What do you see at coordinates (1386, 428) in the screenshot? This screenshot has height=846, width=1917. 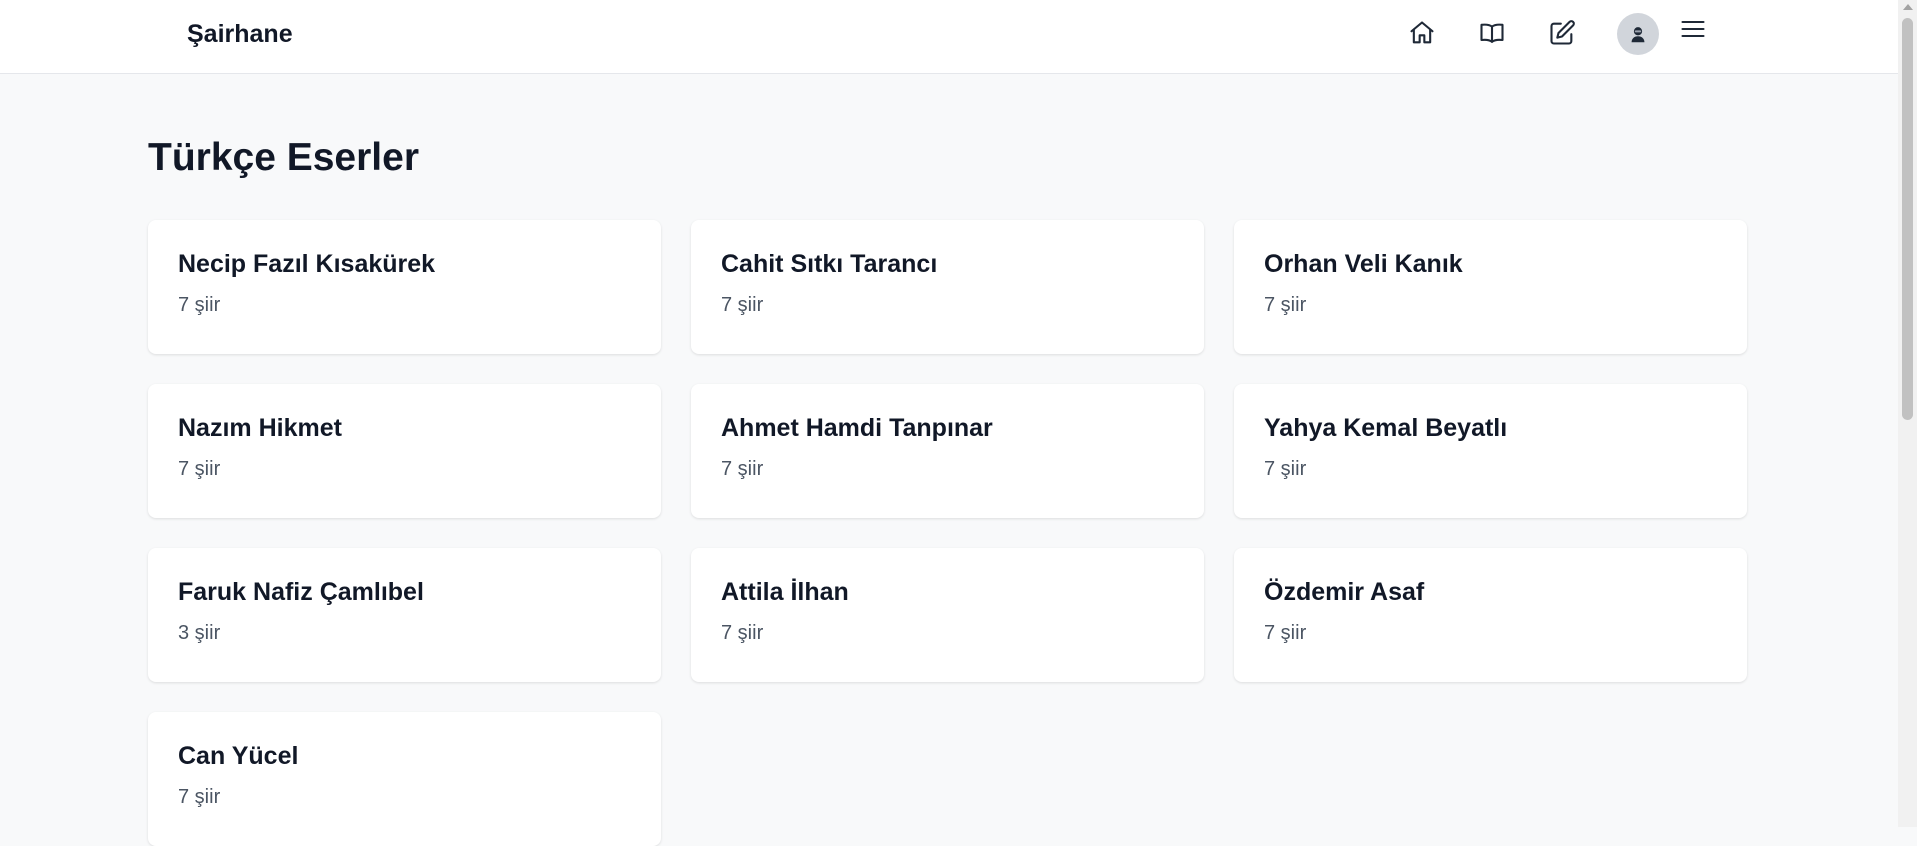 I see `poet-name: Yahya Kemal Beyatlı` at bounding box center [1386, 428].